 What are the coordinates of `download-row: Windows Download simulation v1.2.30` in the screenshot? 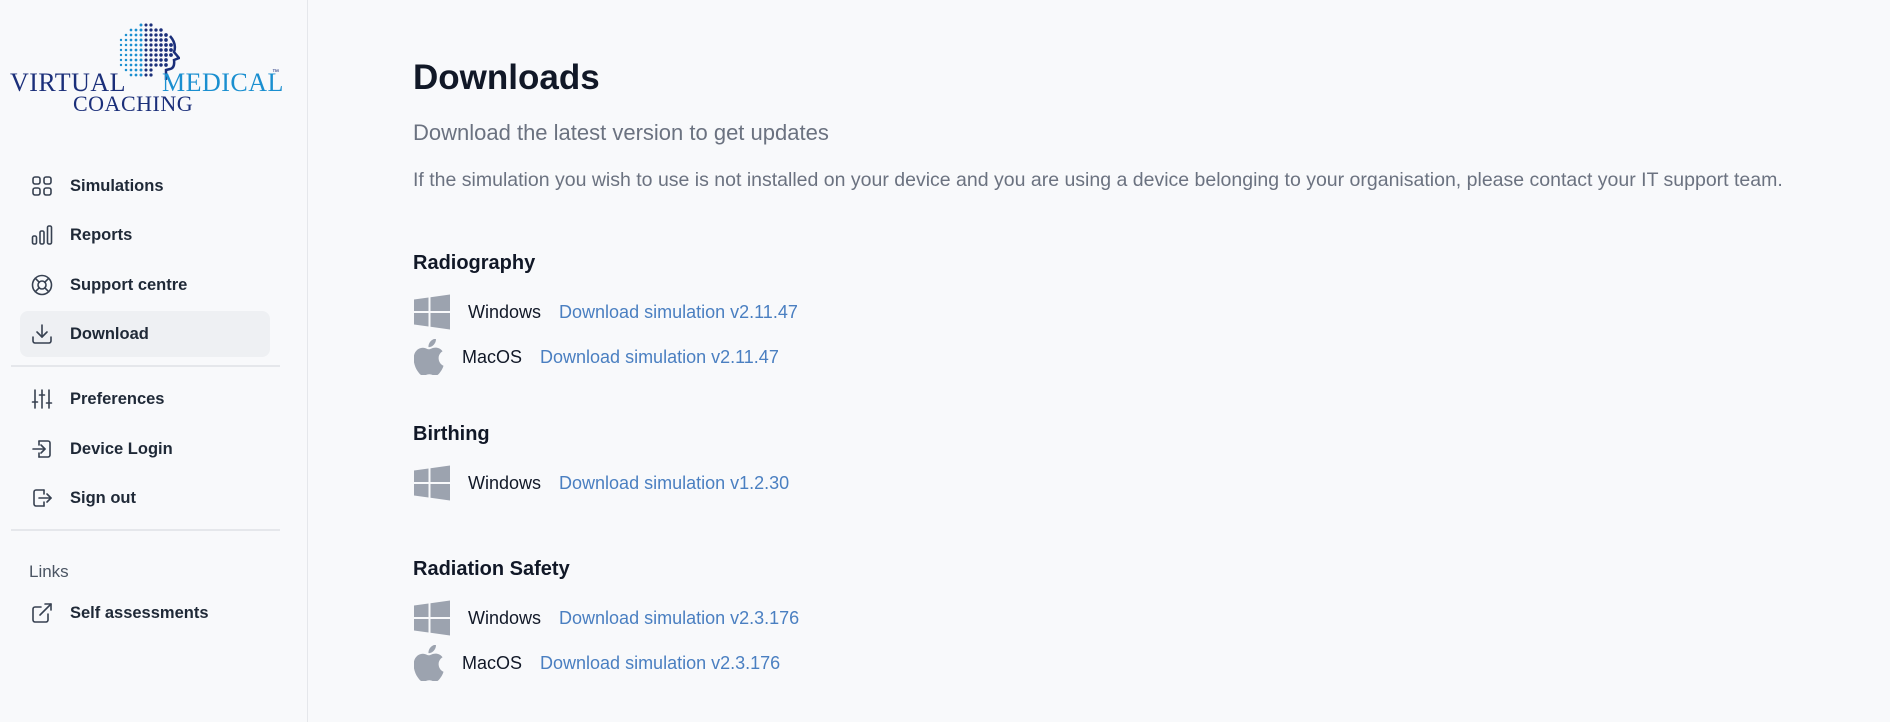 It's located at (601, 483).